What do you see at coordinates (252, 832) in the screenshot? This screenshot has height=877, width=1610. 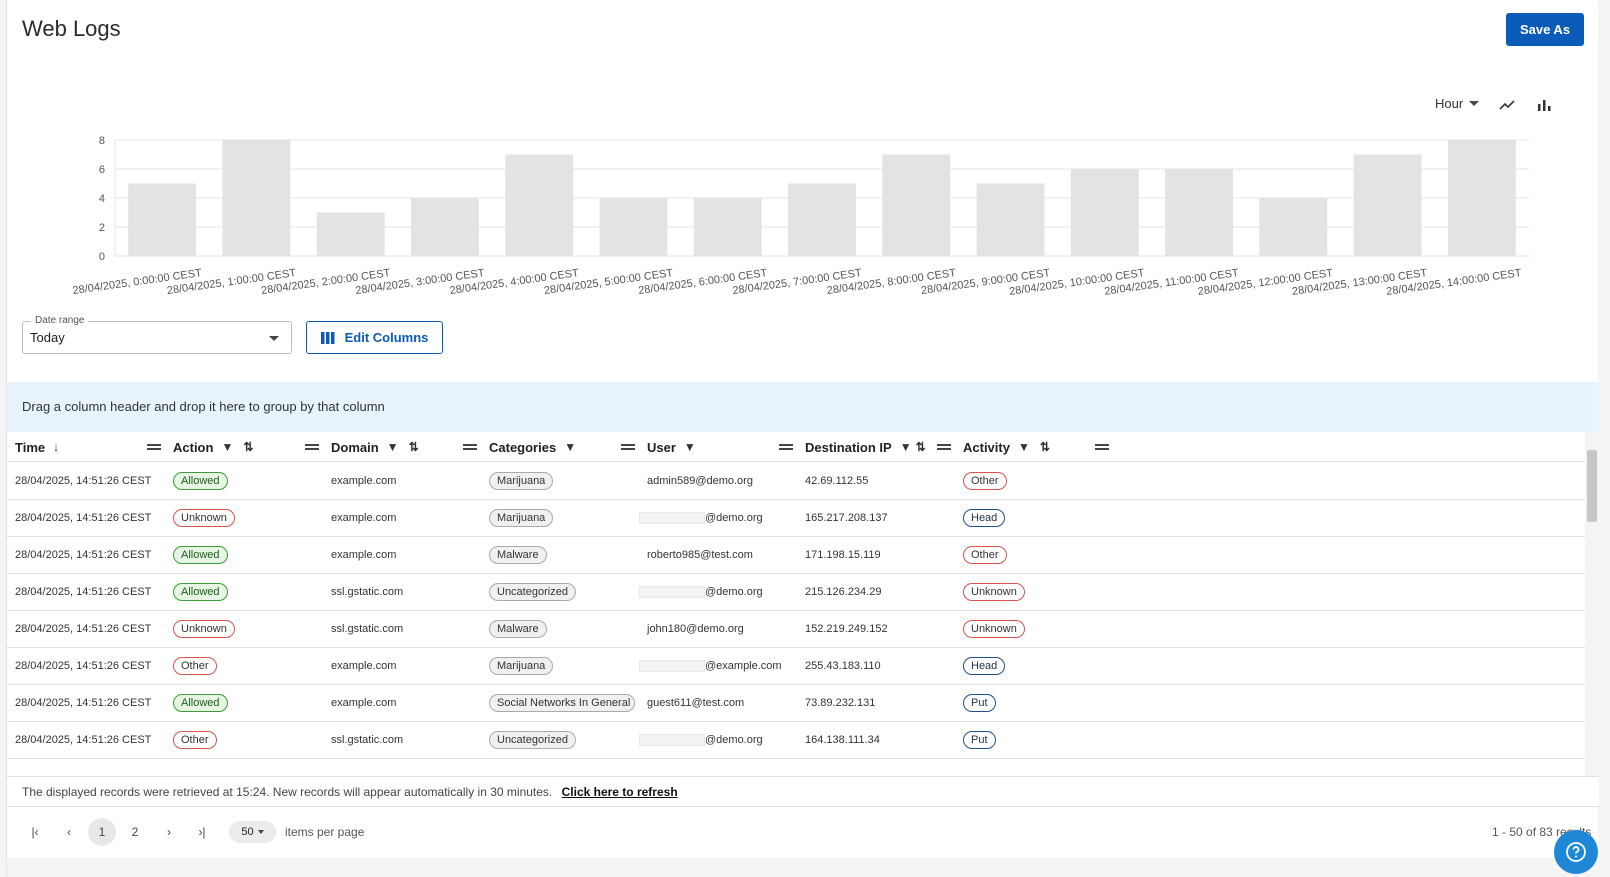 I see `items-per-page-select: 50` at bounding box center [252, 832].